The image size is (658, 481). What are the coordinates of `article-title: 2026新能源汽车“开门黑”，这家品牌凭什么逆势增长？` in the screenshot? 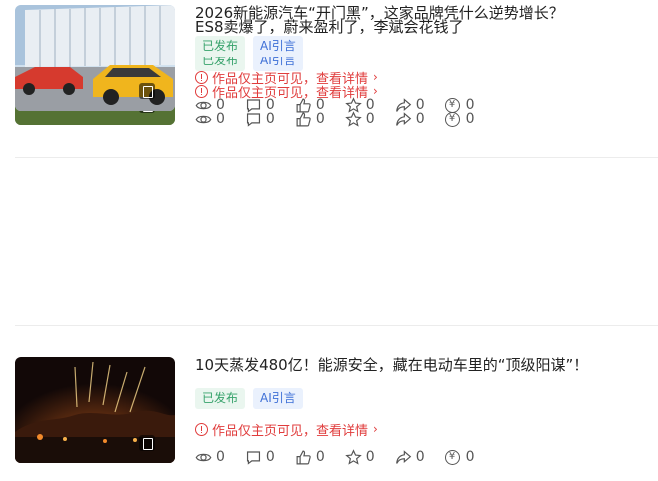 It's located at (379, 13).